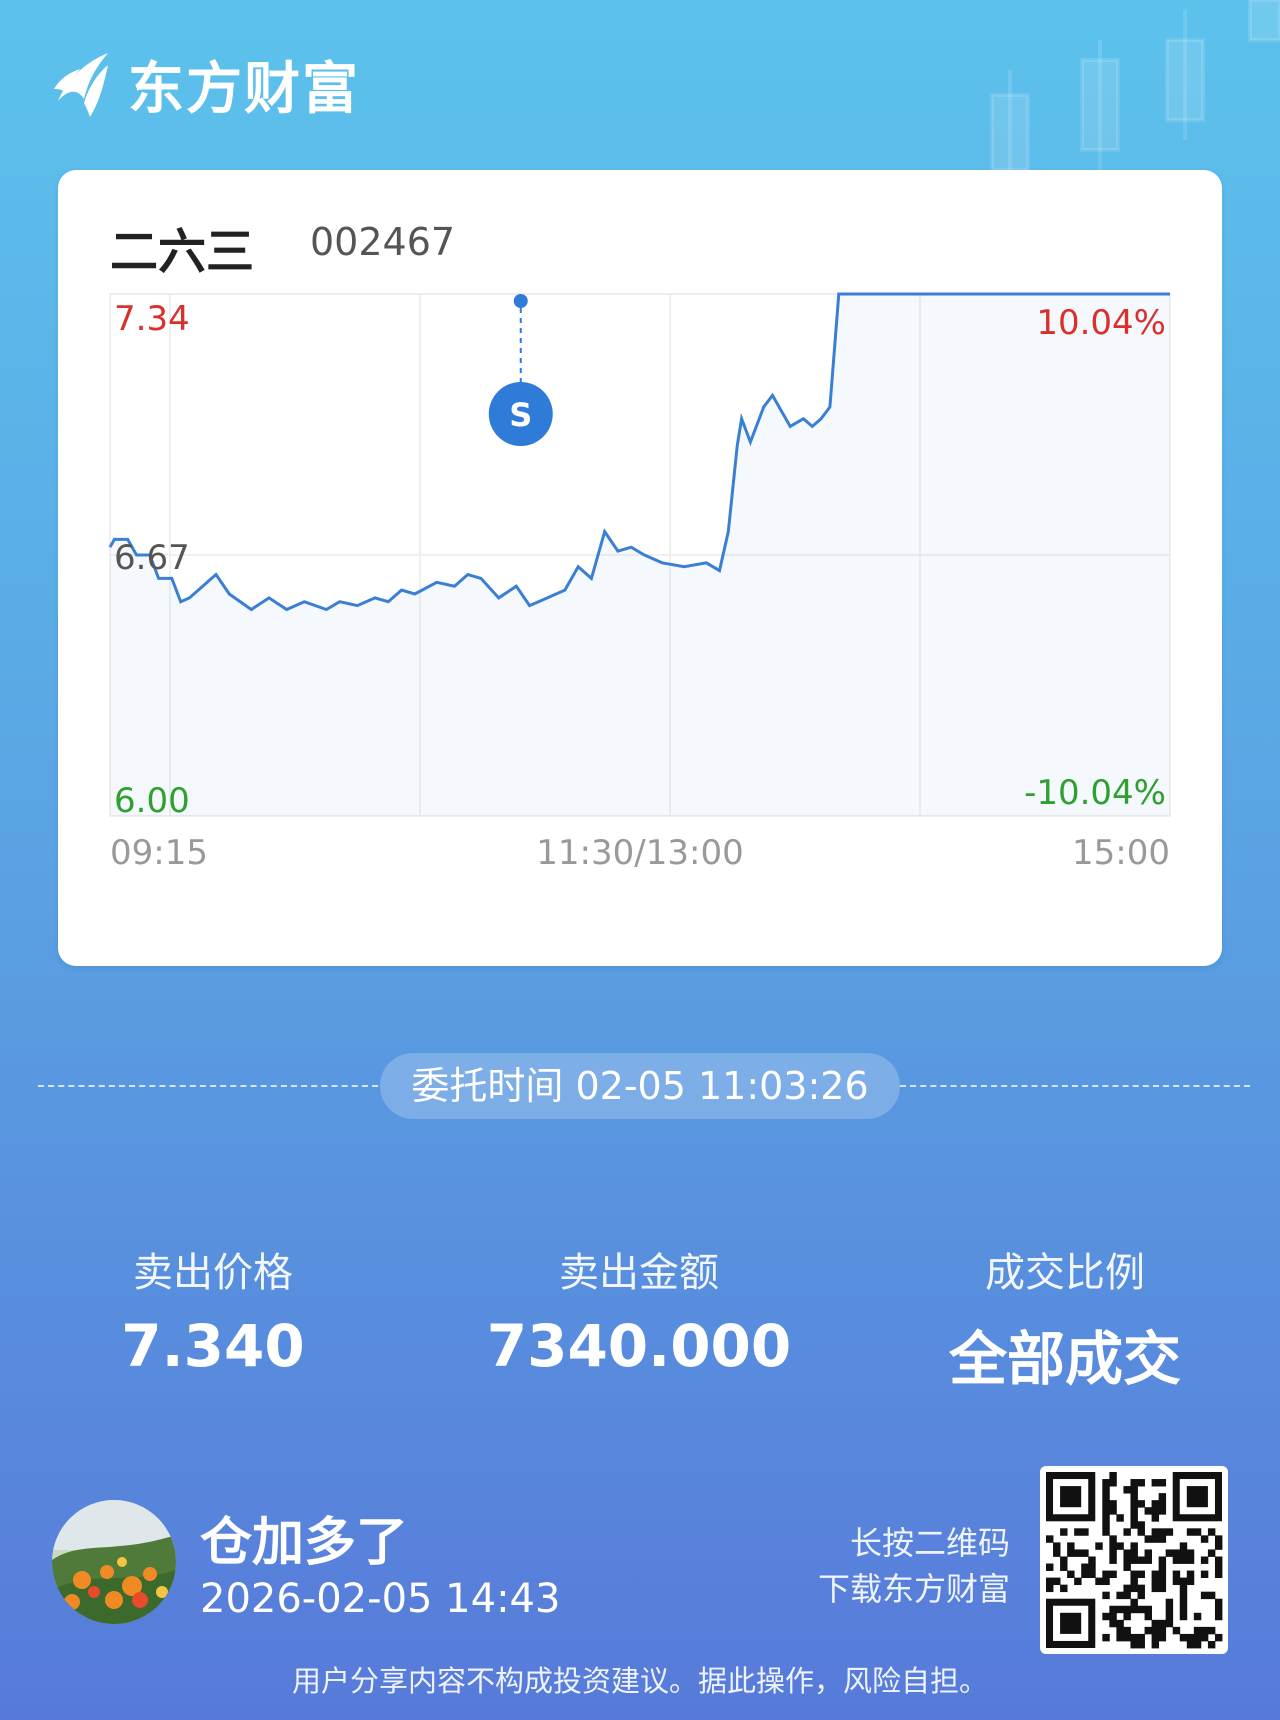 This screenshot has height=1720, width=1280. Describe the element at coordinates (213, 1310) in the screenshot. I see `stat-sell-price: 卖出价格 7.340` at that location.